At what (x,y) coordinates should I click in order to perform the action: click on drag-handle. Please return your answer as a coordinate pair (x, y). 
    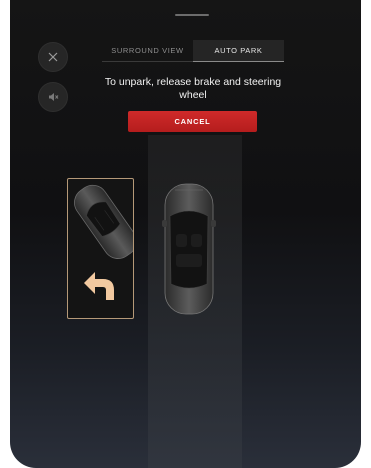
    Looking at the image, I should click on (192, 15).